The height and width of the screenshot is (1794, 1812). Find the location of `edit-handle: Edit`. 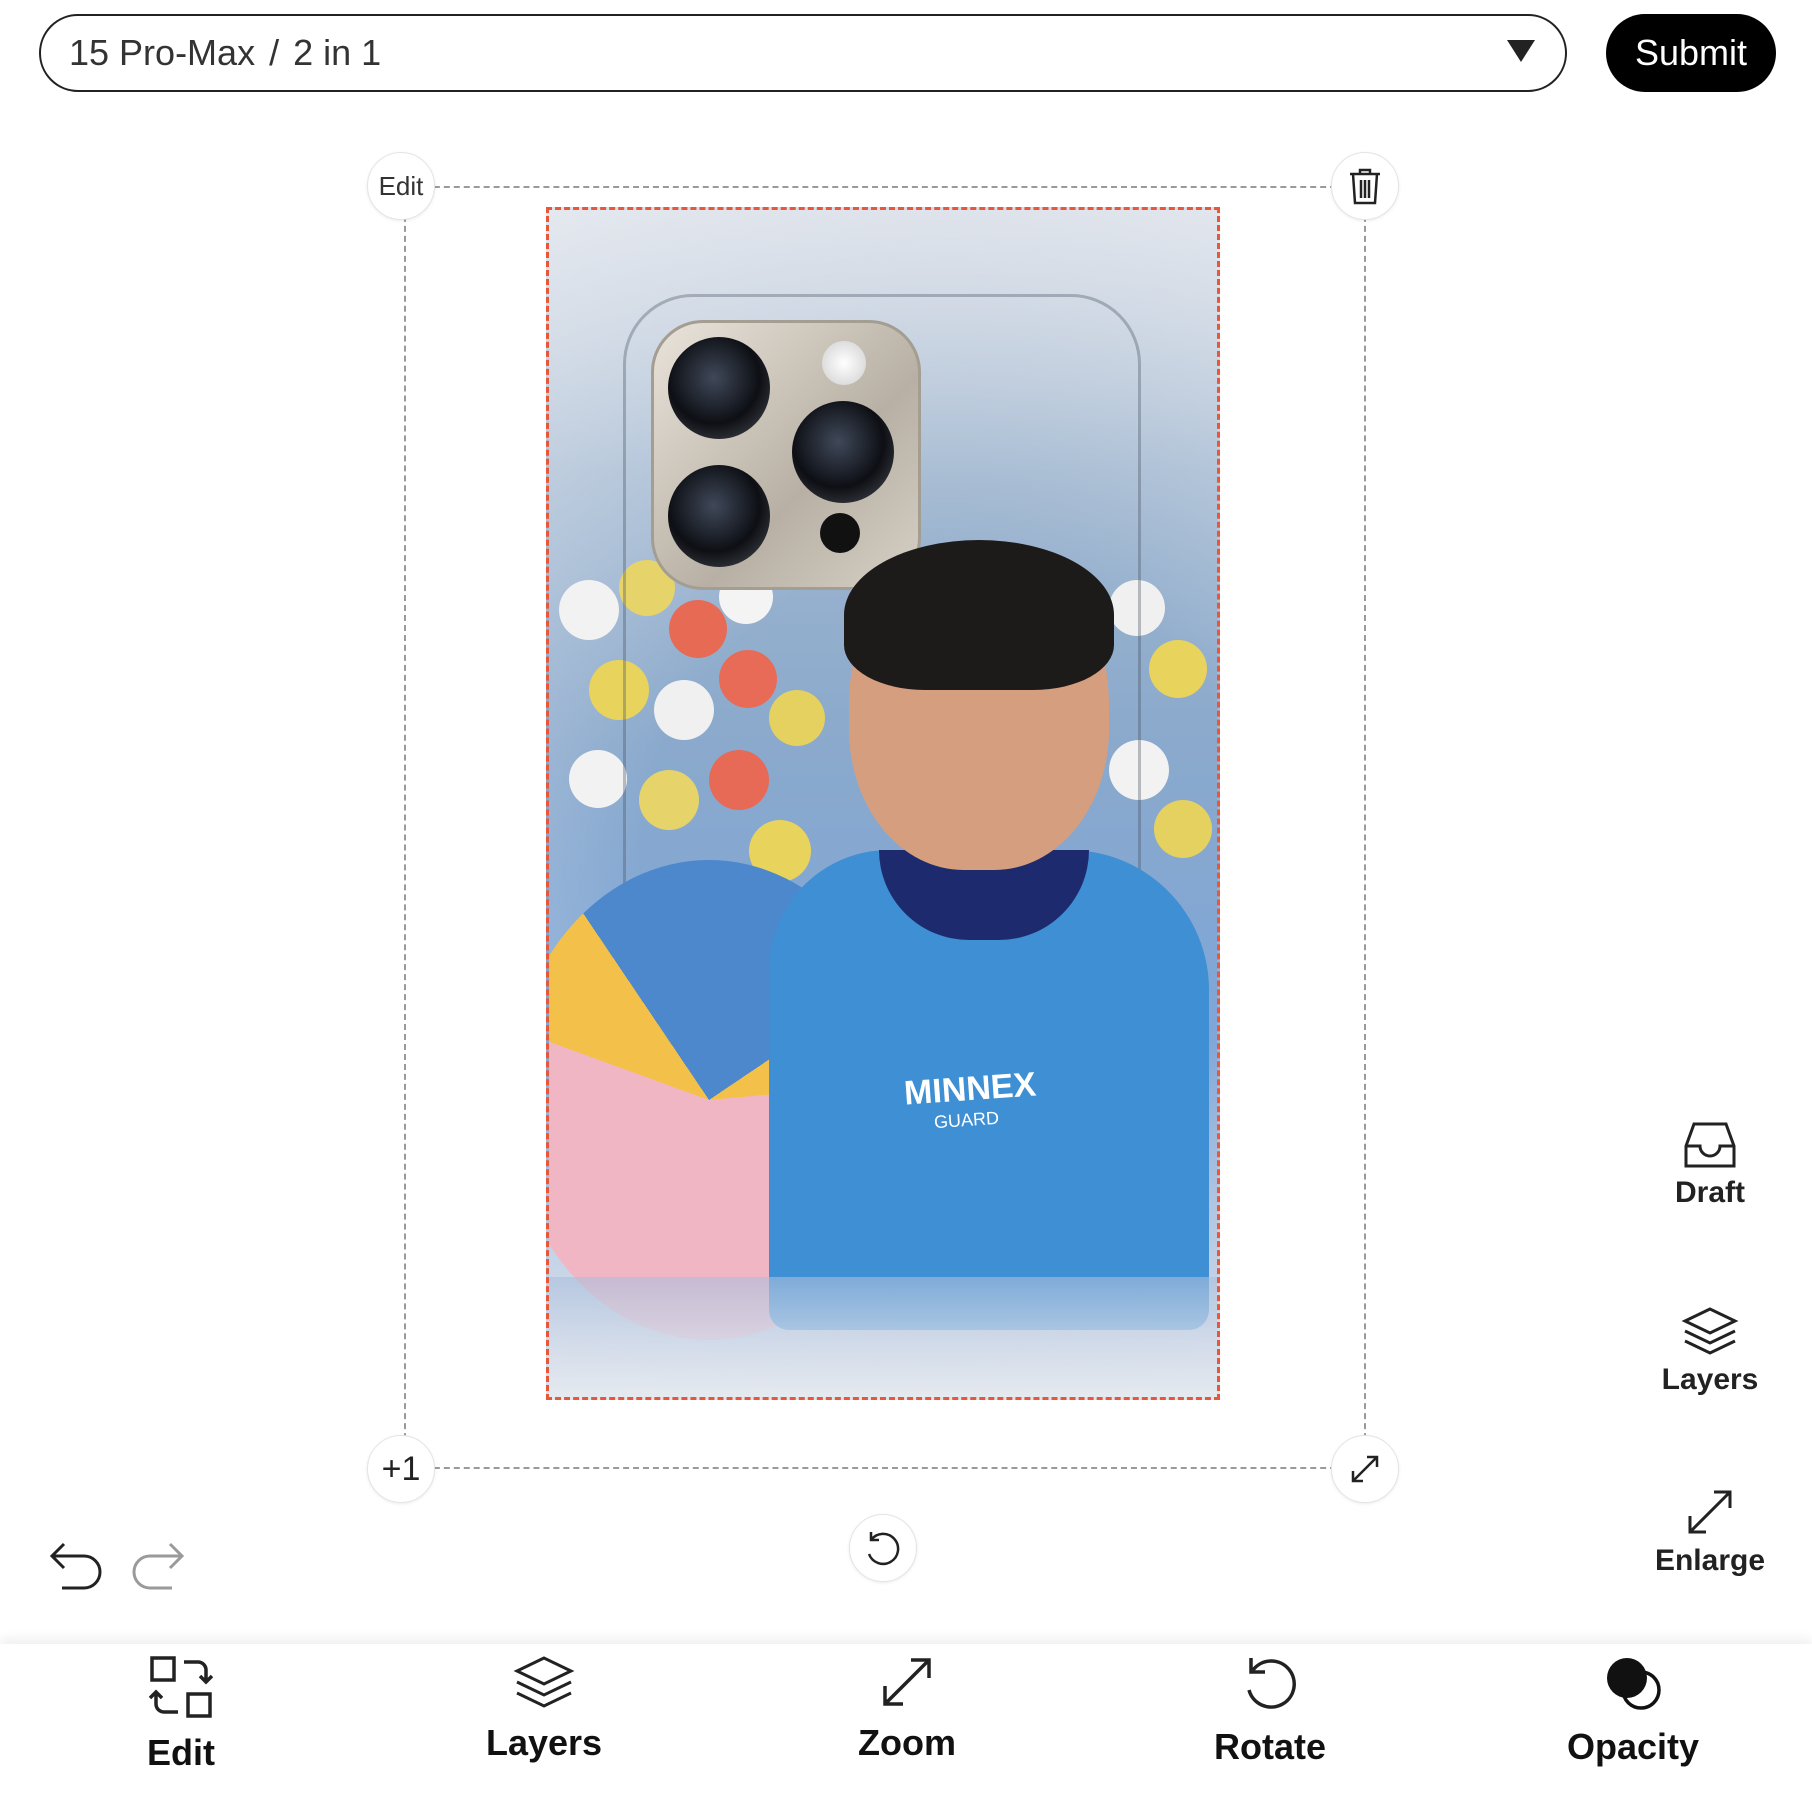

edit-handle: Edit is located at coordinates (401, 186).